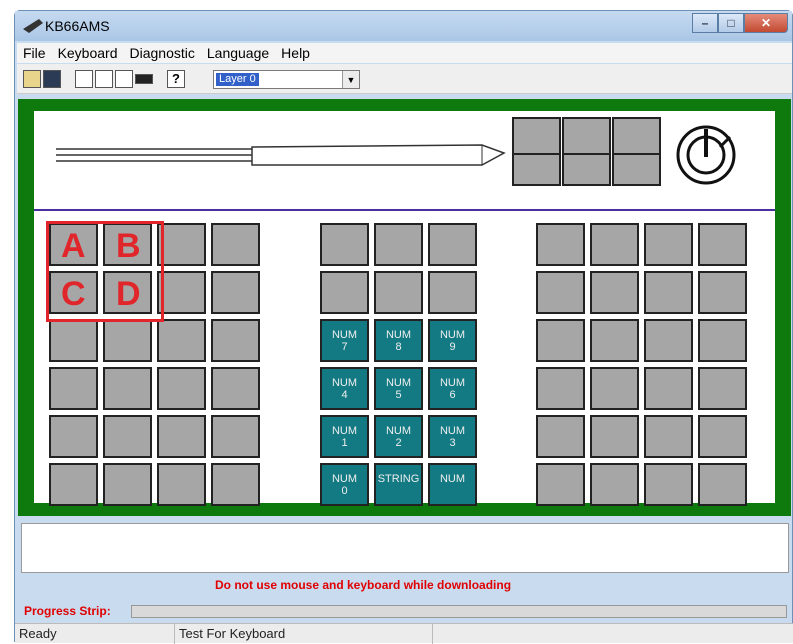 Image resolution: width=793 pixels, height=644 pixels. What do you see at coordinates (398, 484) in the screenshot?
I see `numpad-key: STRING` at bounding box center [398, 484].